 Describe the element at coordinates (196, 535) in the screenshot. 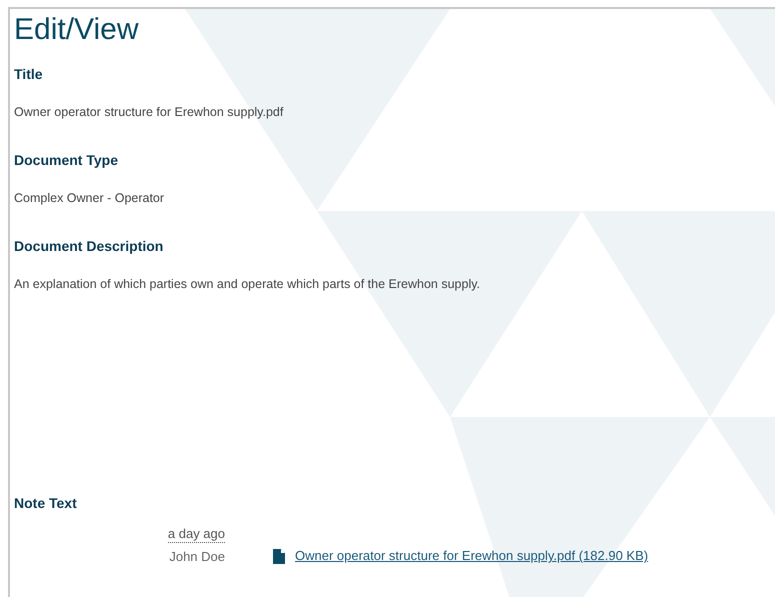

I see `note-timestamp: a day ago` at that location.